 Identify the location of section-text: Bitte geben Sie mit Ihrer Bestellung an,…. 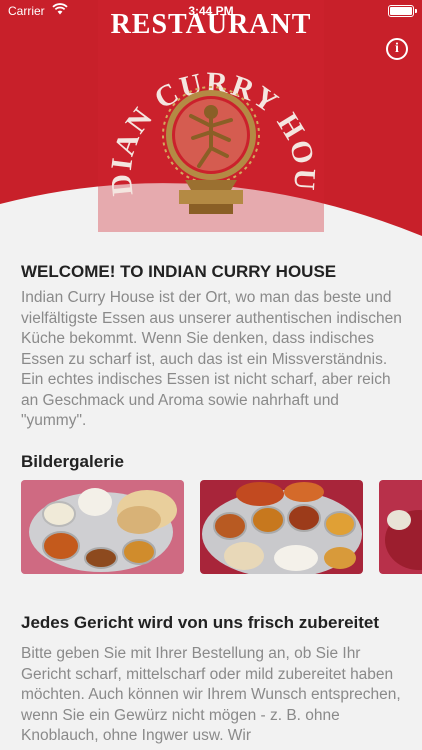
(211, 694).